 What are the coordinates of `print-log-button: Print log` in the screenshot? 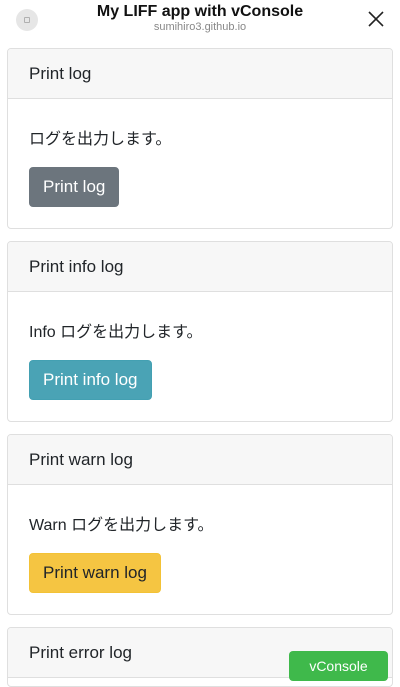 It's located at (74, 187).